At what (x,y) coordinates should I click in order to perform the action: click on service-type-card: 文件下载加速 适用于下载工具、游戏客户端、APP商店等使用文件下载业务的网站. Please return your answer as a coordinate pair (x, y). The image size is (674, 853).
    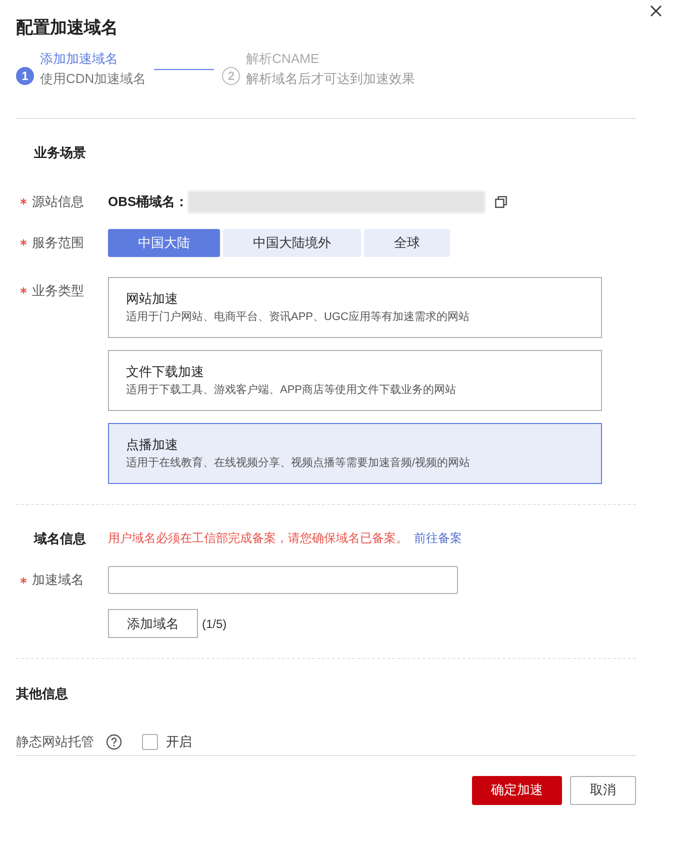
    Looking at the image, I should click on (355, 380).